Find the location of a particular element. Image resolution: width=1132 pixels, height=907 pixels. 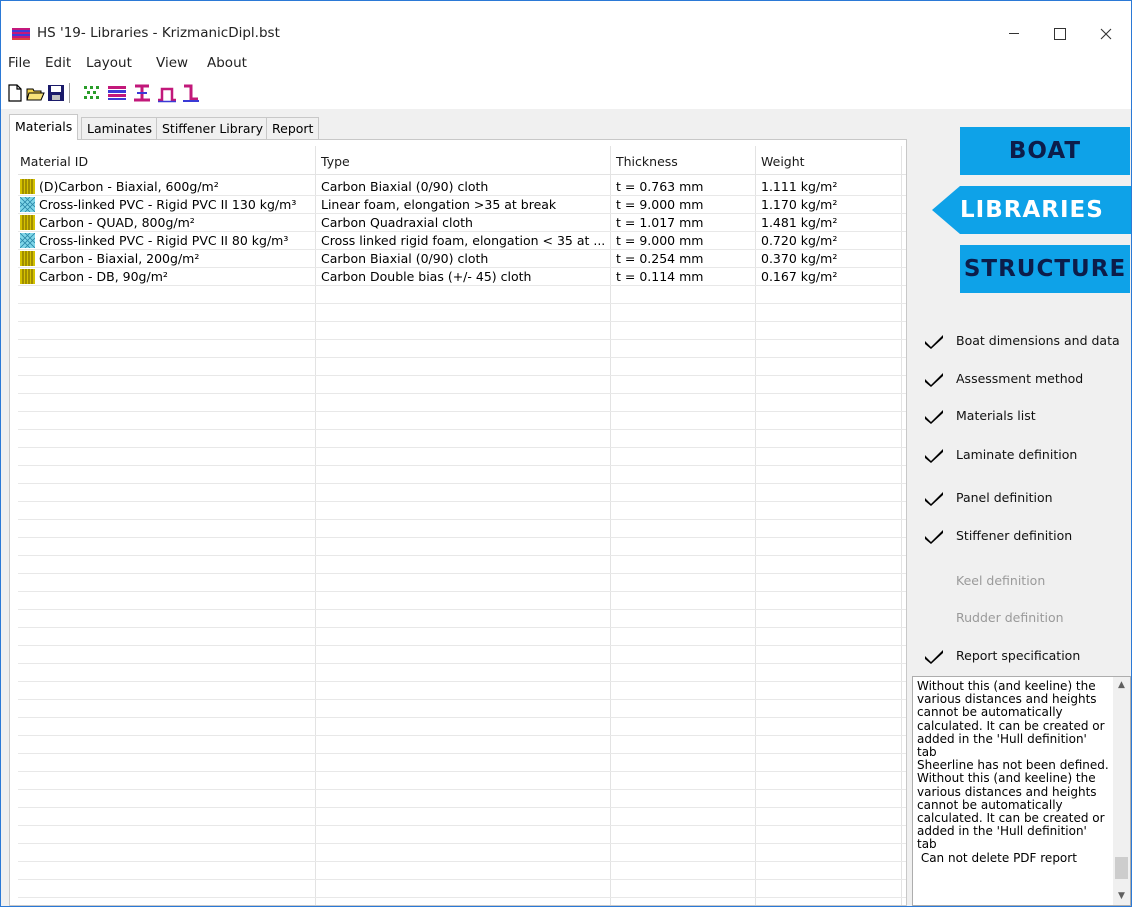

material-thickness-cell: t = 0.114 mm is located at coordinates (660, 276).